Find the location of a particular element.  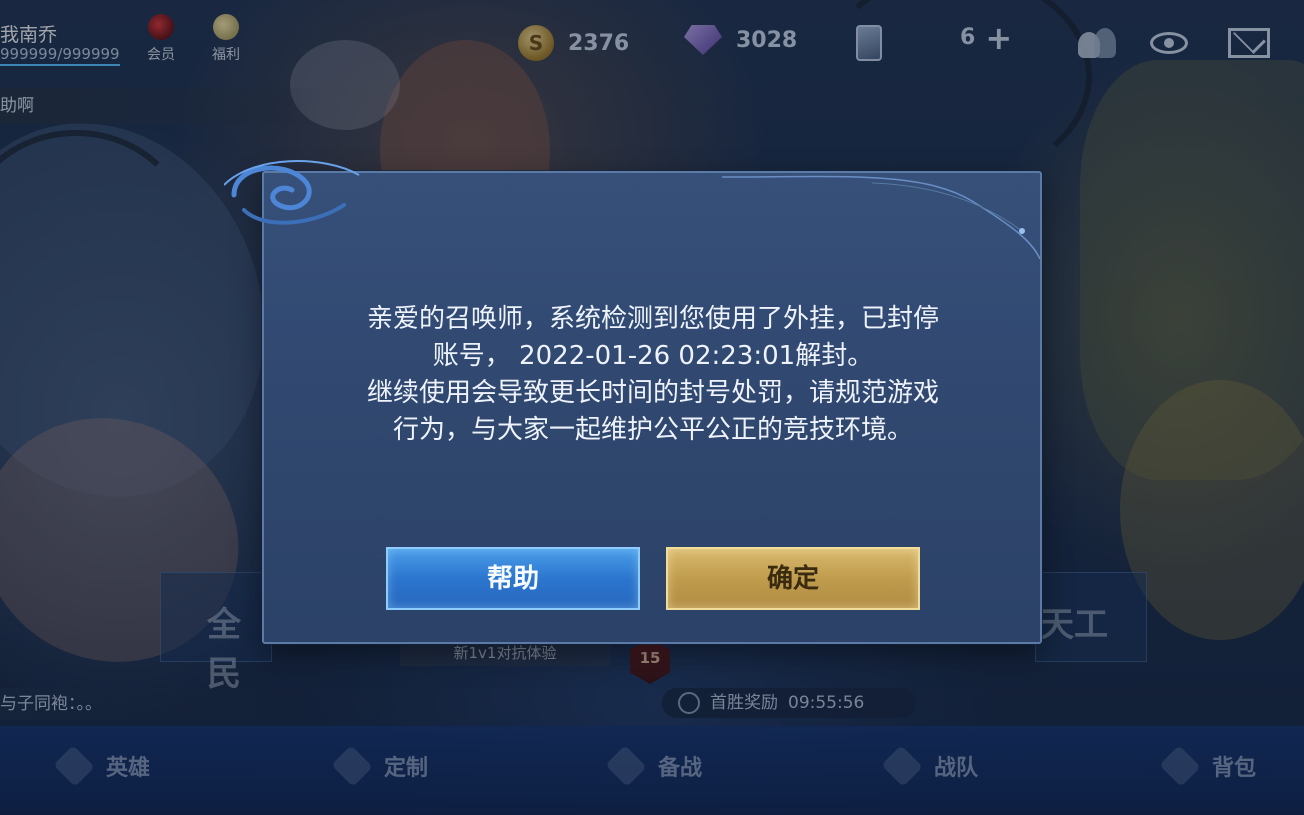

ban-message-line: 继续使用会导致更长时间的封号处罚，请规范游戏 is located at coordinates (652, 393).